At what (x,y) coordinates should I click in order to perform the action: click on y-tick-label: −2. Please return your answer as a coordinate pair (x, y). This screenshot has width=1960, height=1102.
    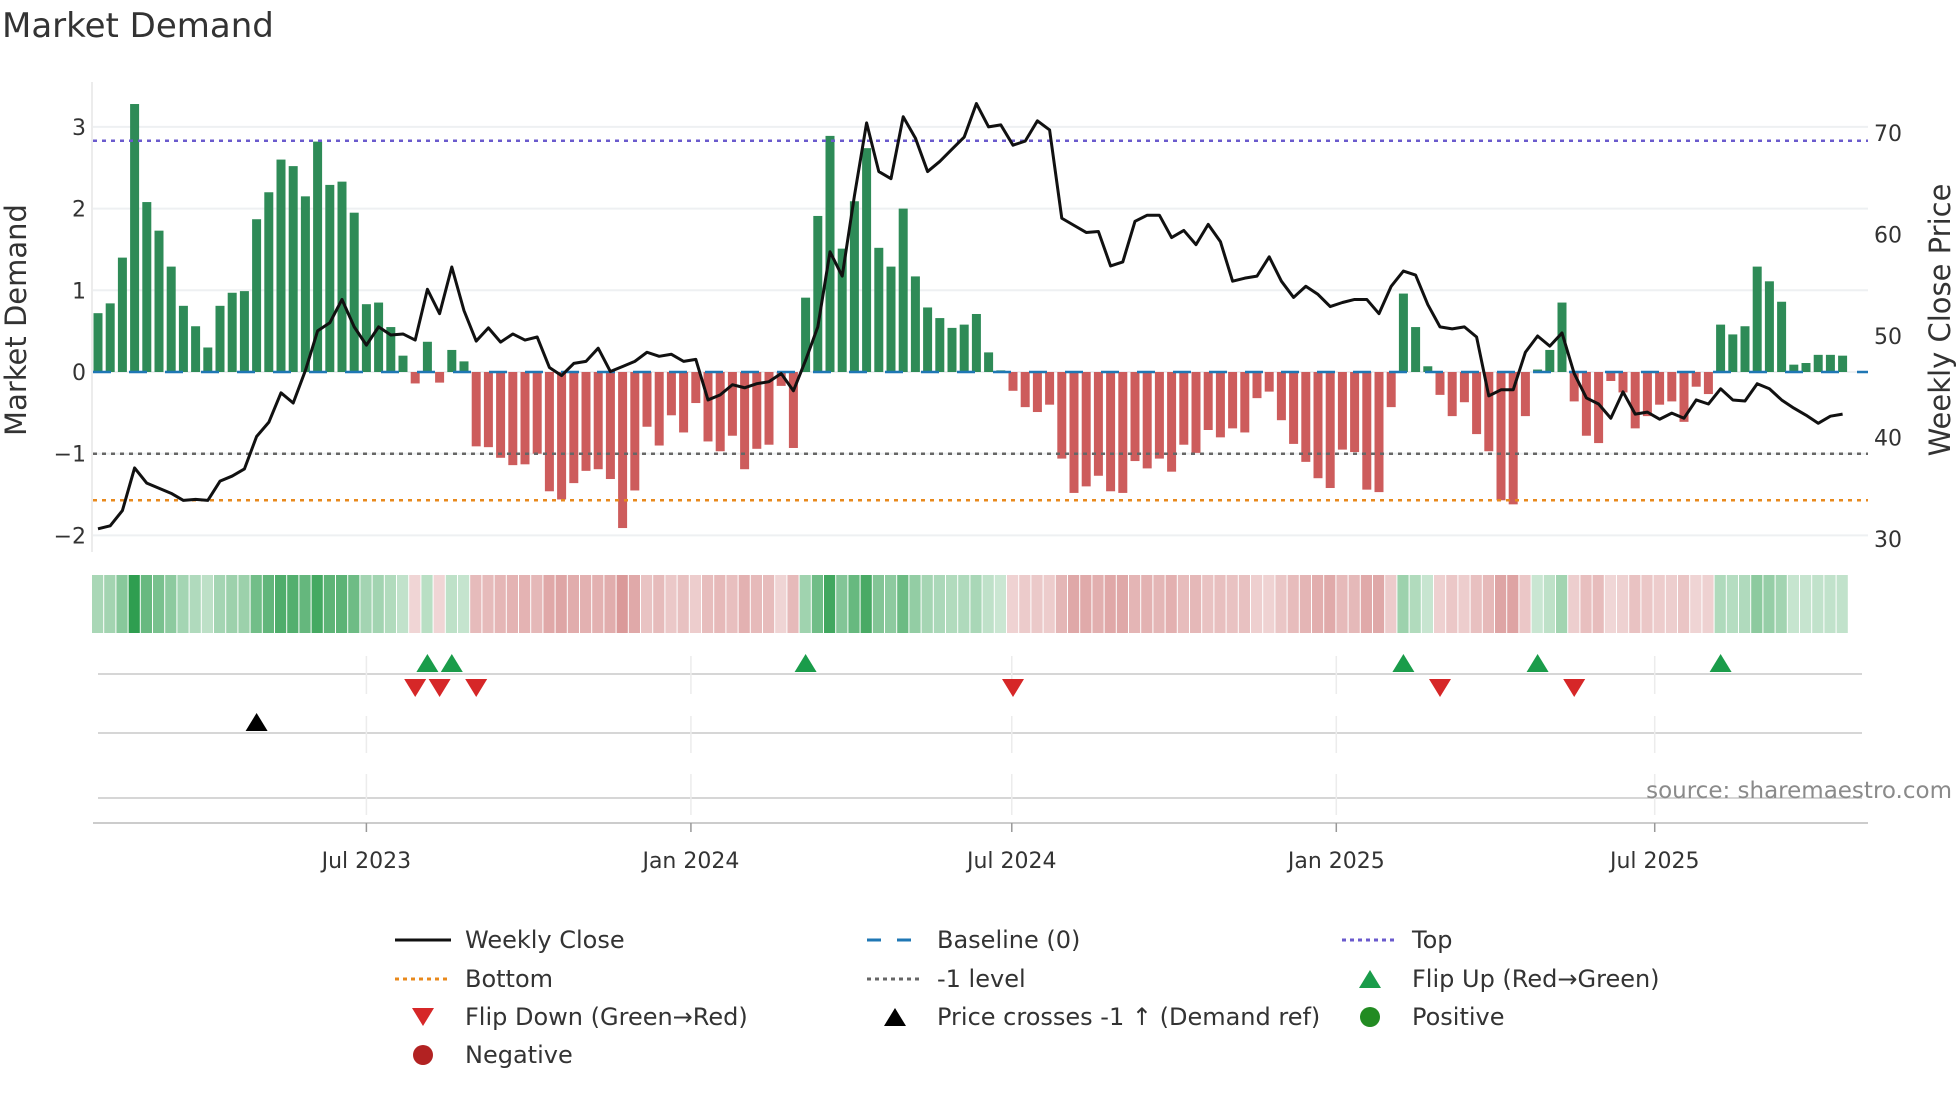
    Looking at the image, I should click on (70, 536).